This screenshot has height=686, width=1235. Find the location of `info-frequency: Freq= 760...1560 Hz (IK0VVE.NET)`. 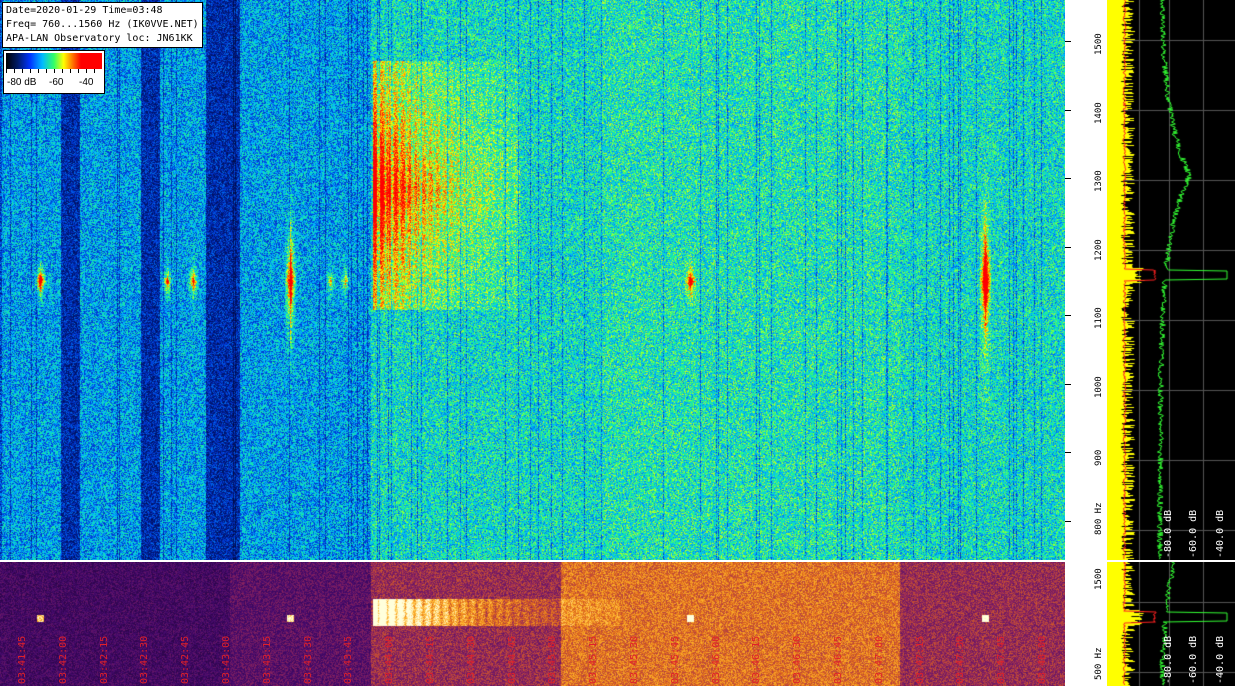

info-frequency: Freq= 760...1560 Hz (IK0VVE.NET) is located at coordinates (102, 24).